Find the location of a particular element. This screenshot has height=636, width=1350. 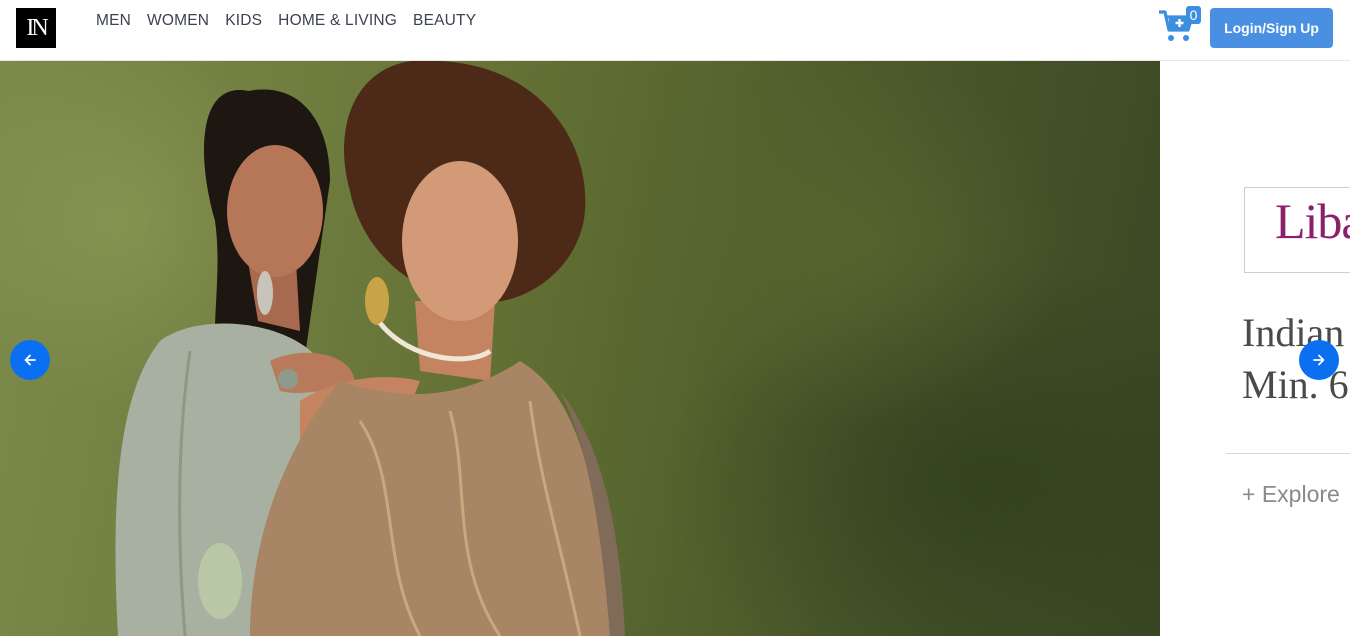

site-logo: IN is located at coordinates (36, 28).